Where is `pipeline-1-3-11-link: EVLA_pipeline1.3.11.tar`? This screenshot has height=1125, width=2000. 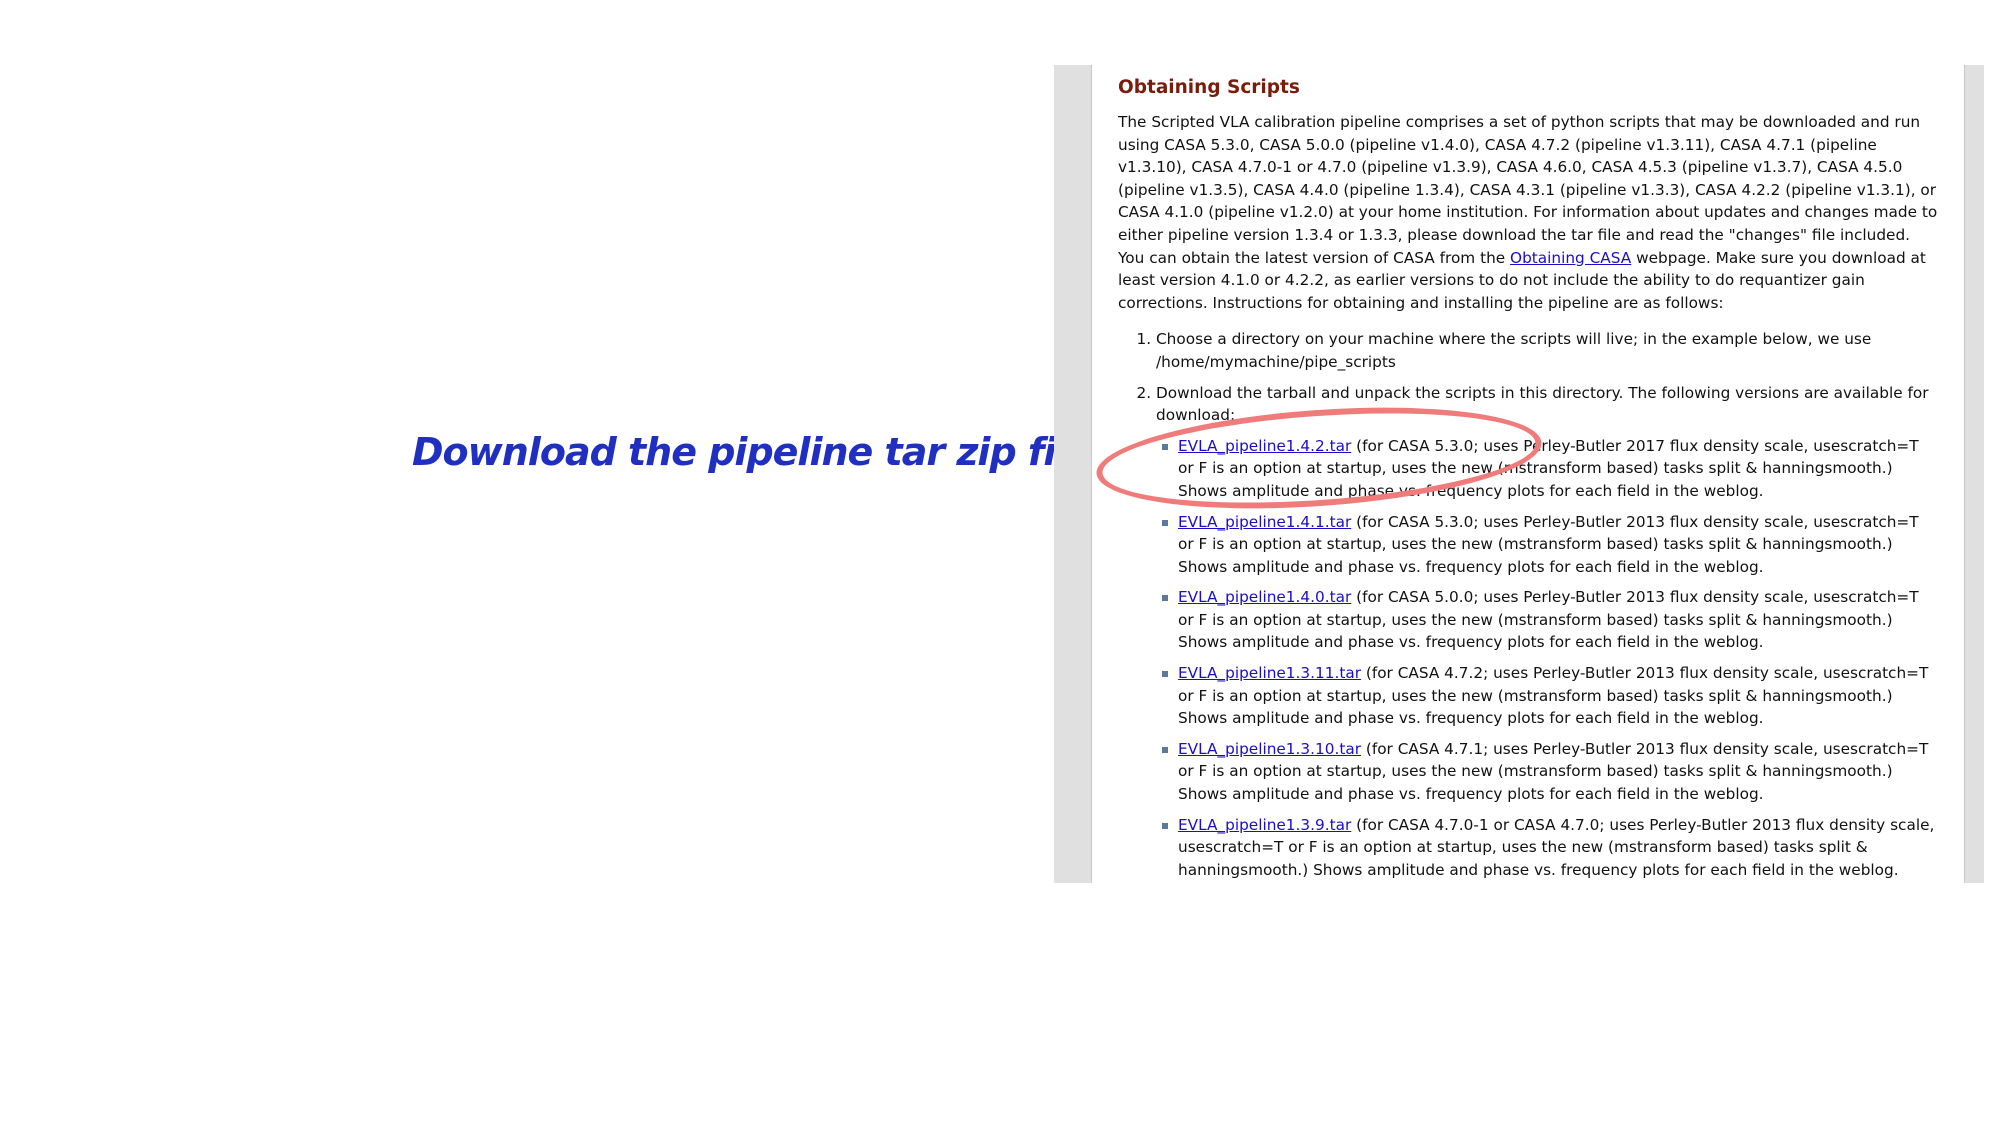
pipeline-1-3-11-link: EVLA_pipeline1.3.11.tar is located at coordinates (1269, 673).